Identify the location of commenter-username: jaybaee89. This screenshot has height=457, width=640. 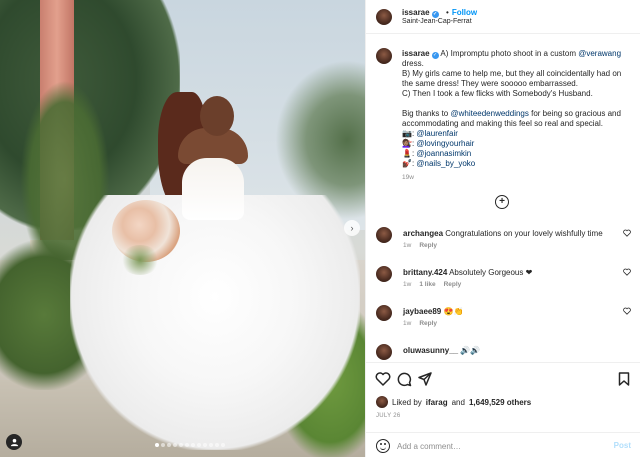
(422, 311).